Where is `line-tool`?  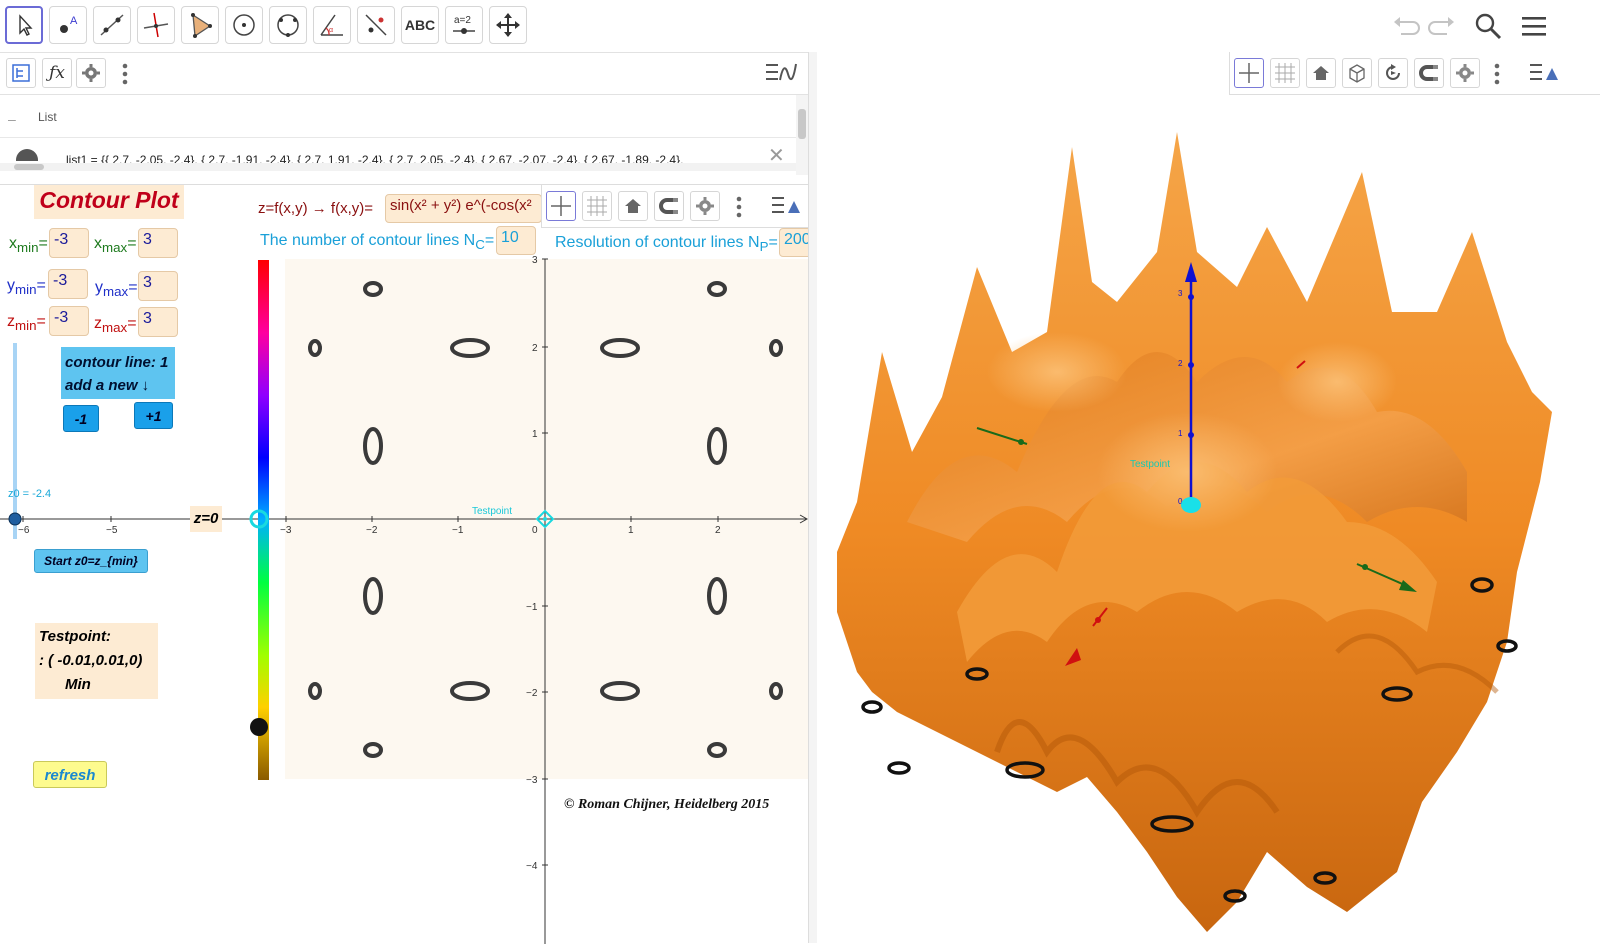 line-tool is located at coordinates (112, 25).